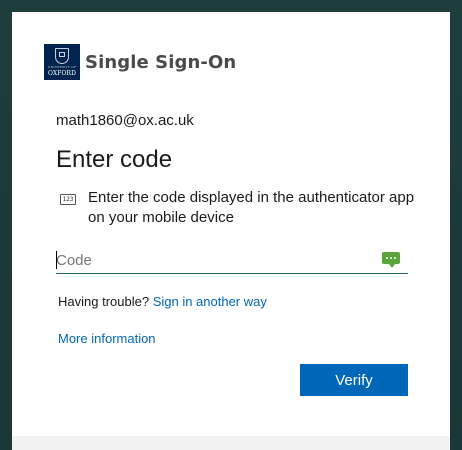 This screenshot has width=462, height=450. What do you see at coordinates (68, 199) in the screenshot?
I see `numeric-code-icon: 123` at bounding box center [68, 199].